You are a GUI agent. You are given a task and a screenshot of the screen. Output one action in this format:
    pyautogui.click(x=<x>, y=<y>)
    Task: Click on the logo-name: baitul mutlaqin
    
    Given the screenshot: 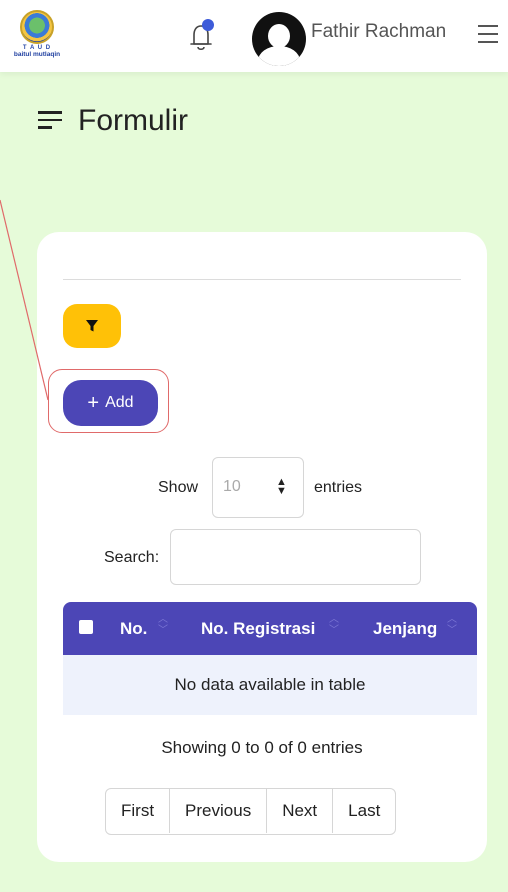 What is the action you would take?
    pyautogui.click(x=37, y=54)
    